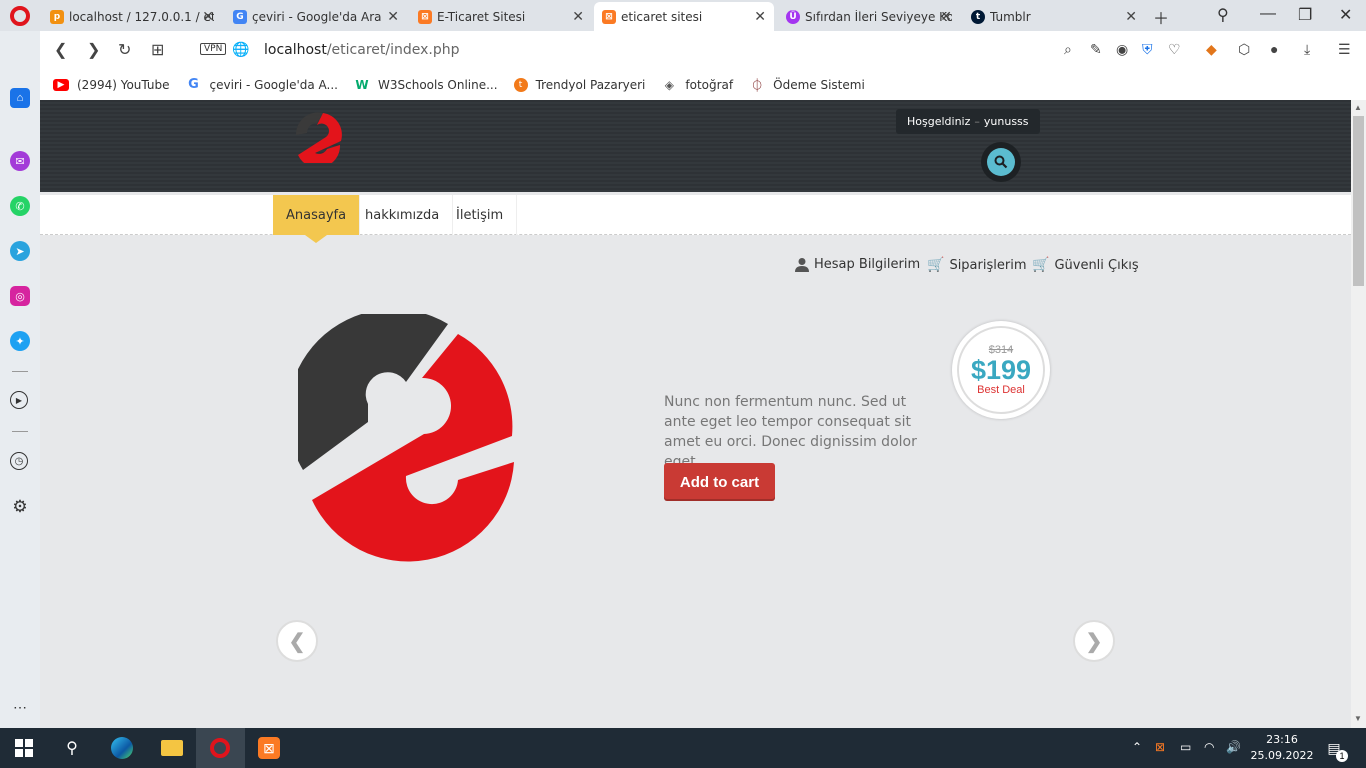 The height and width of the screenshot is (768, 1366). Describe the element at coordinates (988, 265) in the screenshot. I see `orders-link-label: Siparişlerim` at that location.